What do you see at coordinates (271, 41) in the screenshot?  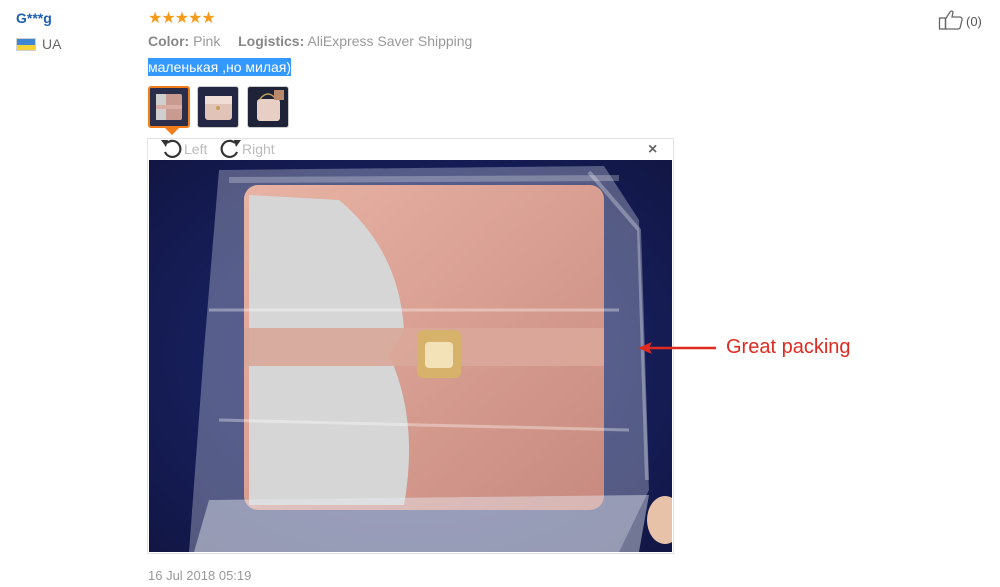 I see `logistics-label: Logistics:` at bounding box center [271, 41].